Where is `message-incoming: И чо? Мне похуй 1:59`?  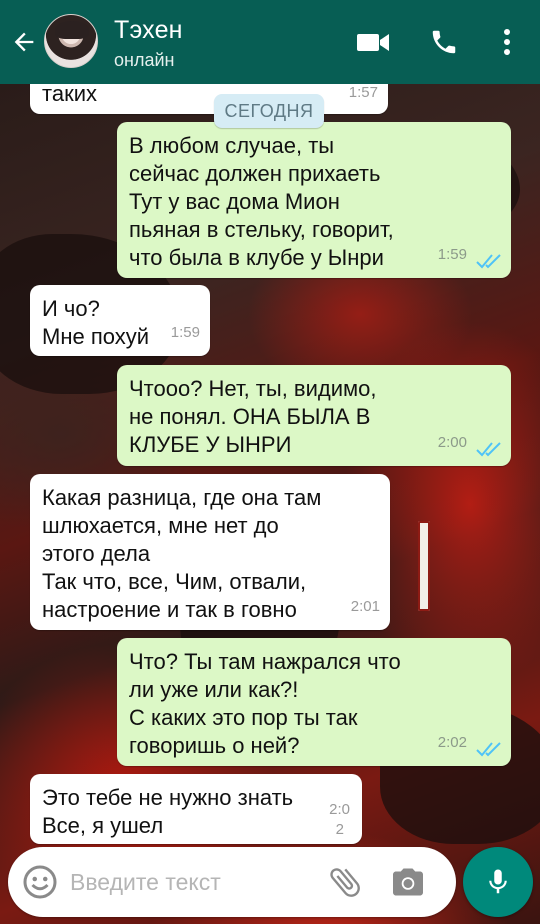 message-incoming: И чо? Мне похуй 1:59 is located at coordinates (120, 320).